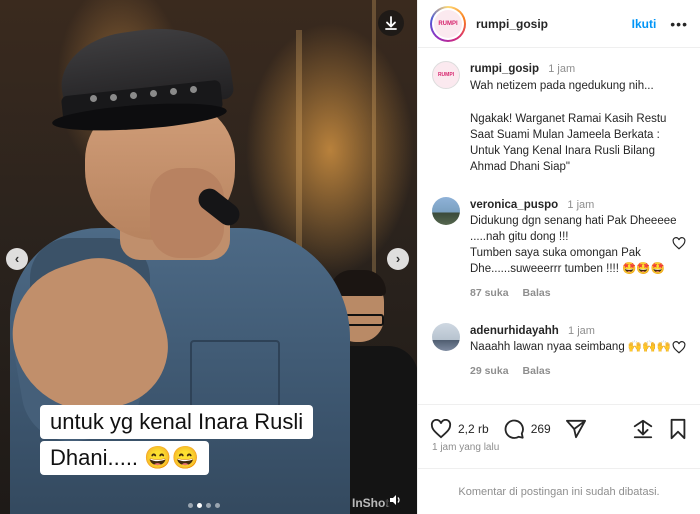 This screenshot has height=514, width=700. What do you see at coordinates (489, 371) in the screenshot?
I see `comment-likes: 29 suka` at bounding box center [489, 371].